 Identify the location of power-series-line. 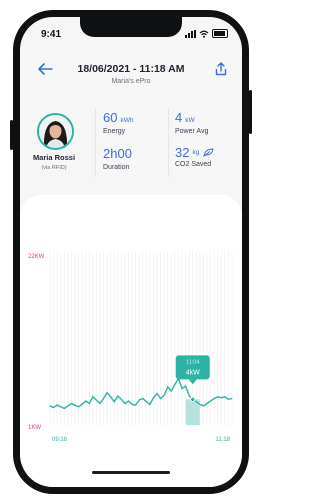
(141, 393).